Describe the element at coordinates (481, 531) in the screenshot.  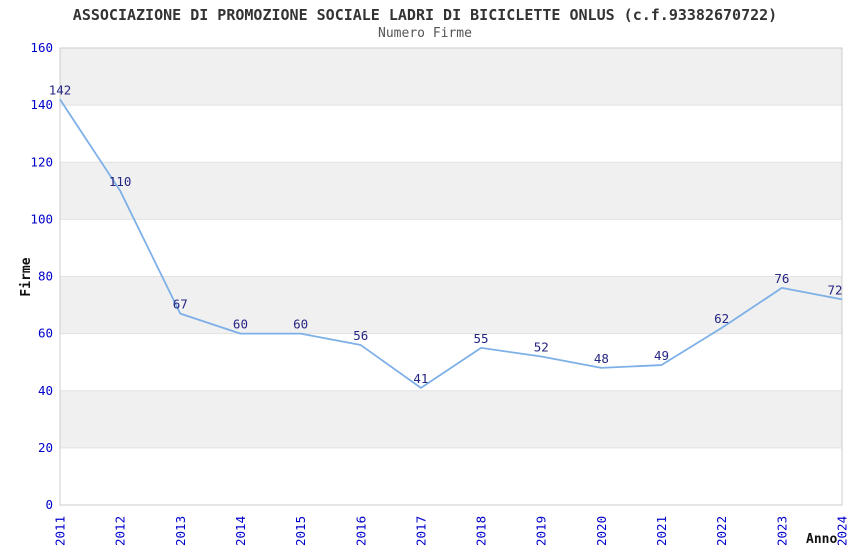
I see `x-tick-label: 2018` at that location.